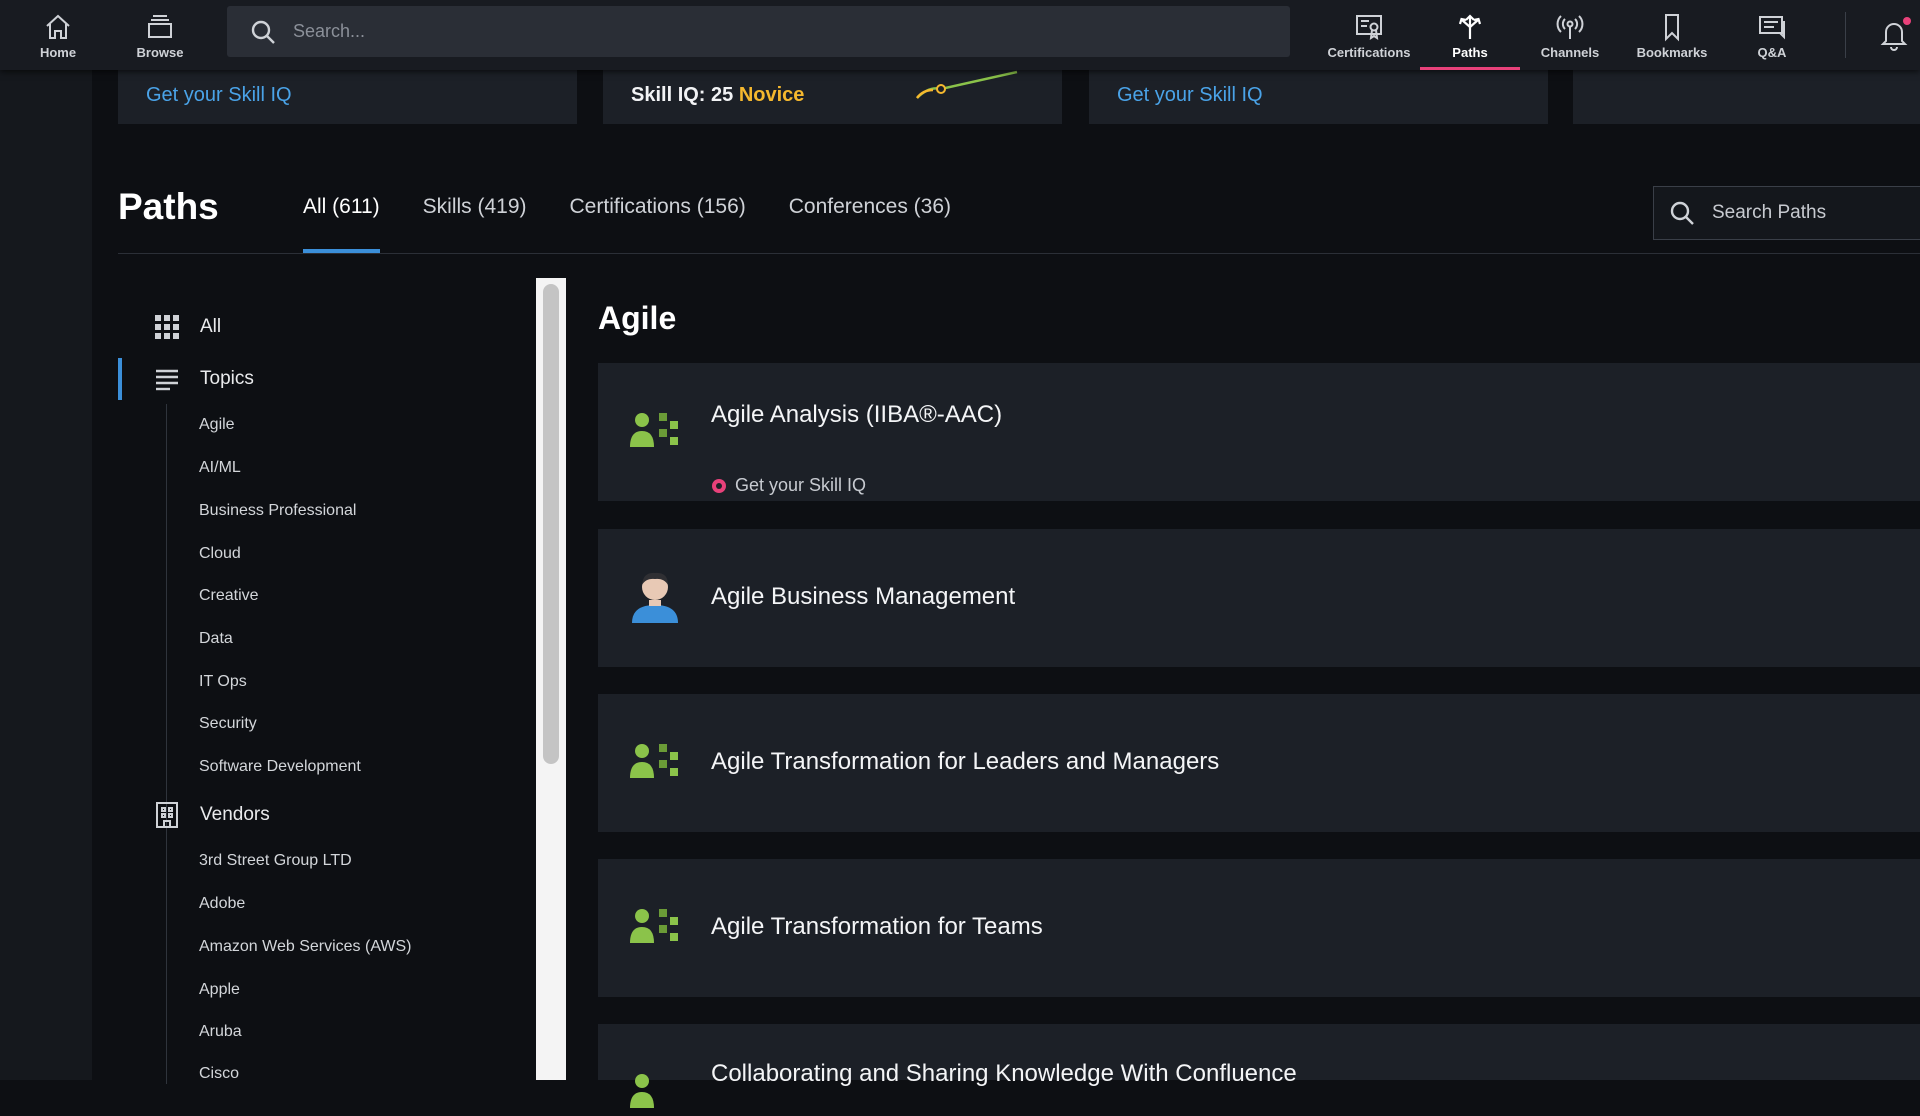 This screenshot has height=1116, width=1920. I want to click on card-1-skill-iq-link: Get your Skill IQ, so click(219, 95).